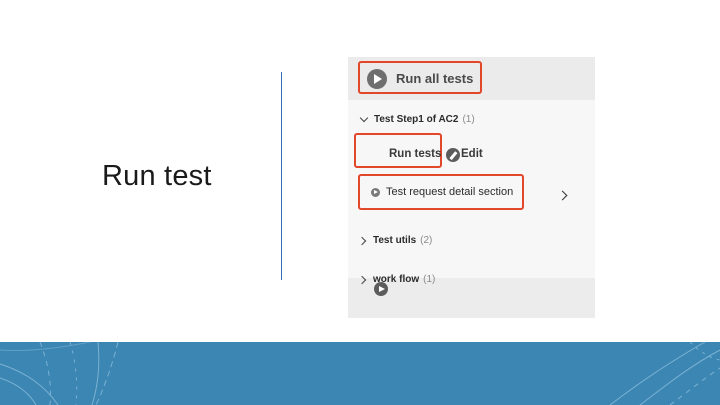 The image size is (720, 405). I want to click on chevron-down-icon, so click(364, 118).